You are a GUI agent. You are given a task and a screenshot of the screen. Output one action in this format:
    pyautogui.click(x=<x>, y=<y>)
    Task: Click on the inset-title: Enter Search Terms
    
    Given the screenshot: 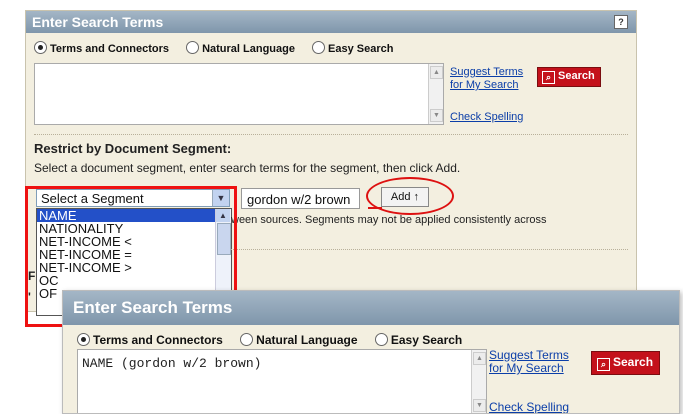 What is the action you would take?
    pyautogui.click(x=153, y=307)
    